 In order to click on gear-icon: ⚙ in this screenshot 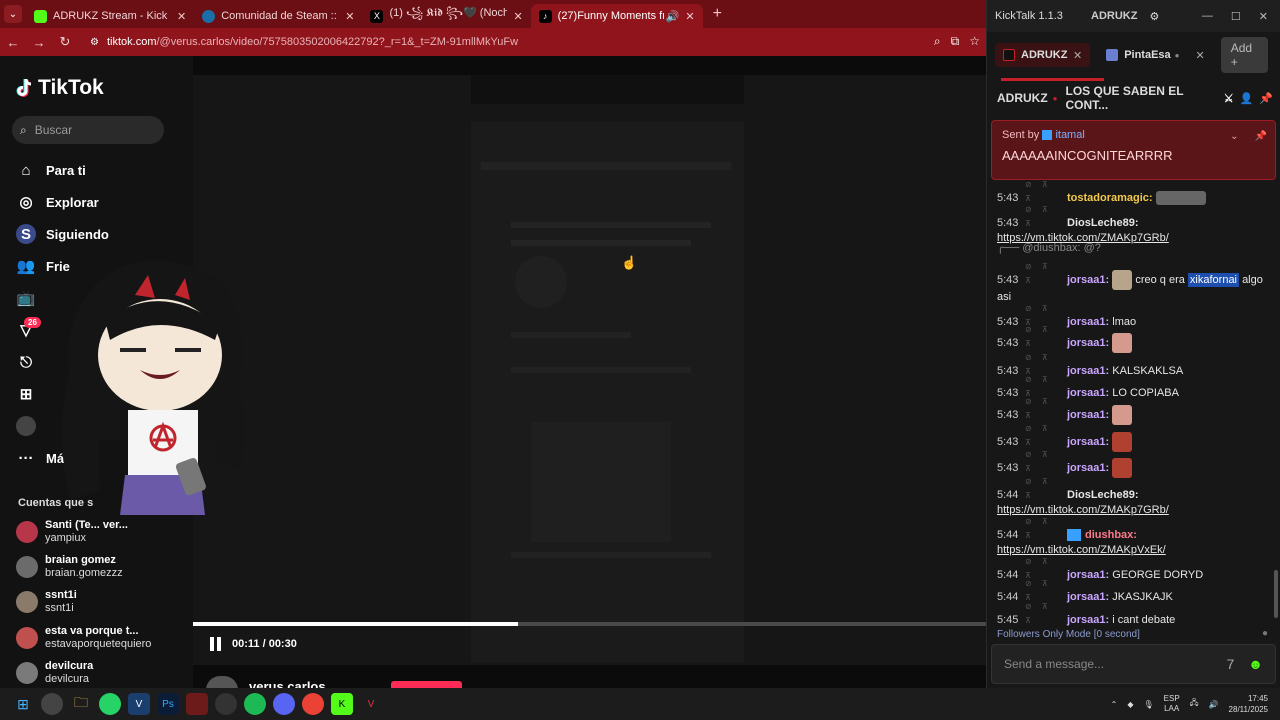, I will do `click(1154, 16)`.